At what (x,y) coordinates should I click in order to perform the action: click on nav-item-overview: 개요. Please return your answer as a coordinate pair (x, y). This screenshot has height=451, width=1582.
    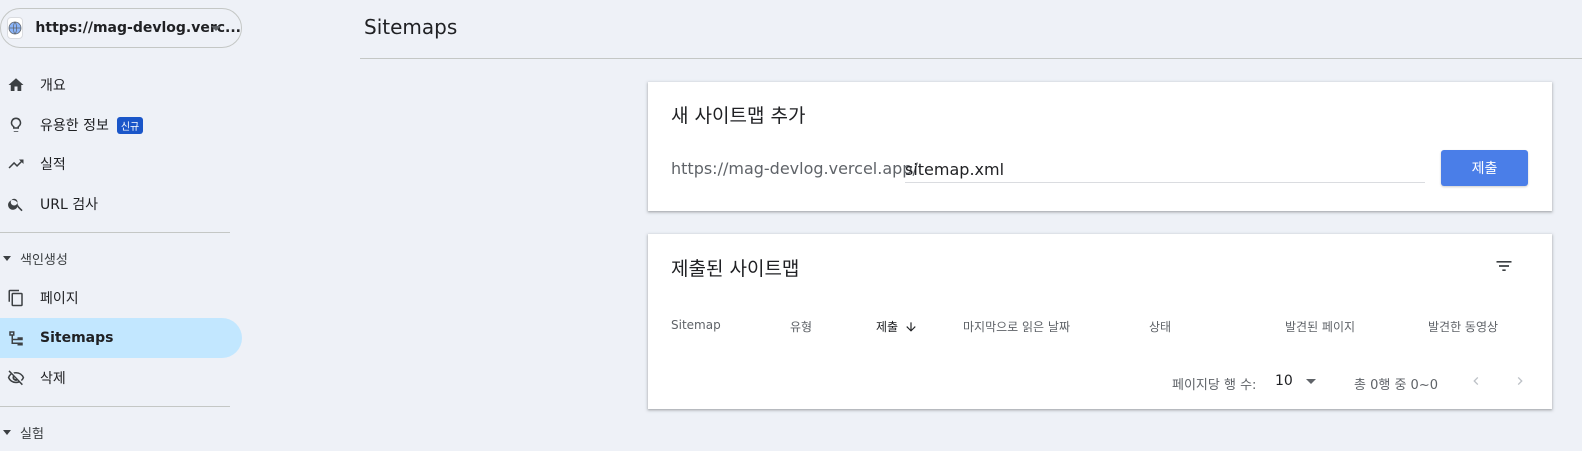
    Looking at the image, I should click on (121, 85).